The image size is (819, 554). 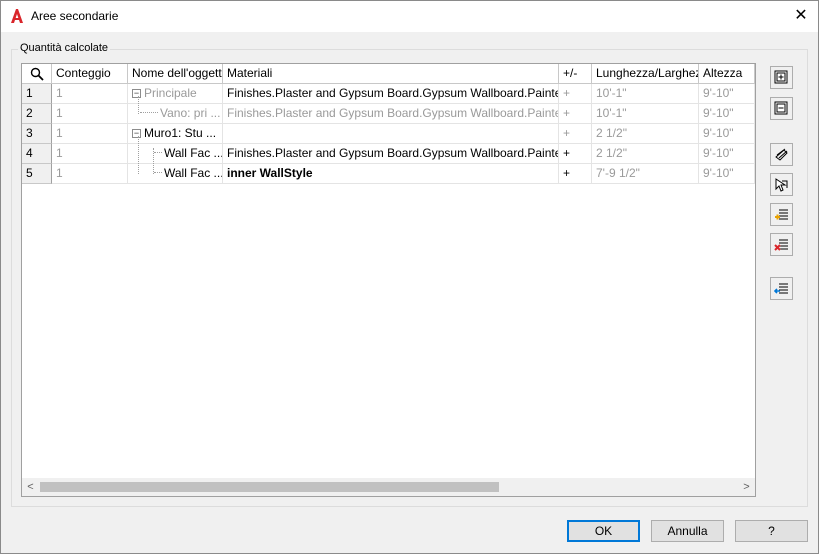 I want to click on search-column-header, so click(x=37, y=74).